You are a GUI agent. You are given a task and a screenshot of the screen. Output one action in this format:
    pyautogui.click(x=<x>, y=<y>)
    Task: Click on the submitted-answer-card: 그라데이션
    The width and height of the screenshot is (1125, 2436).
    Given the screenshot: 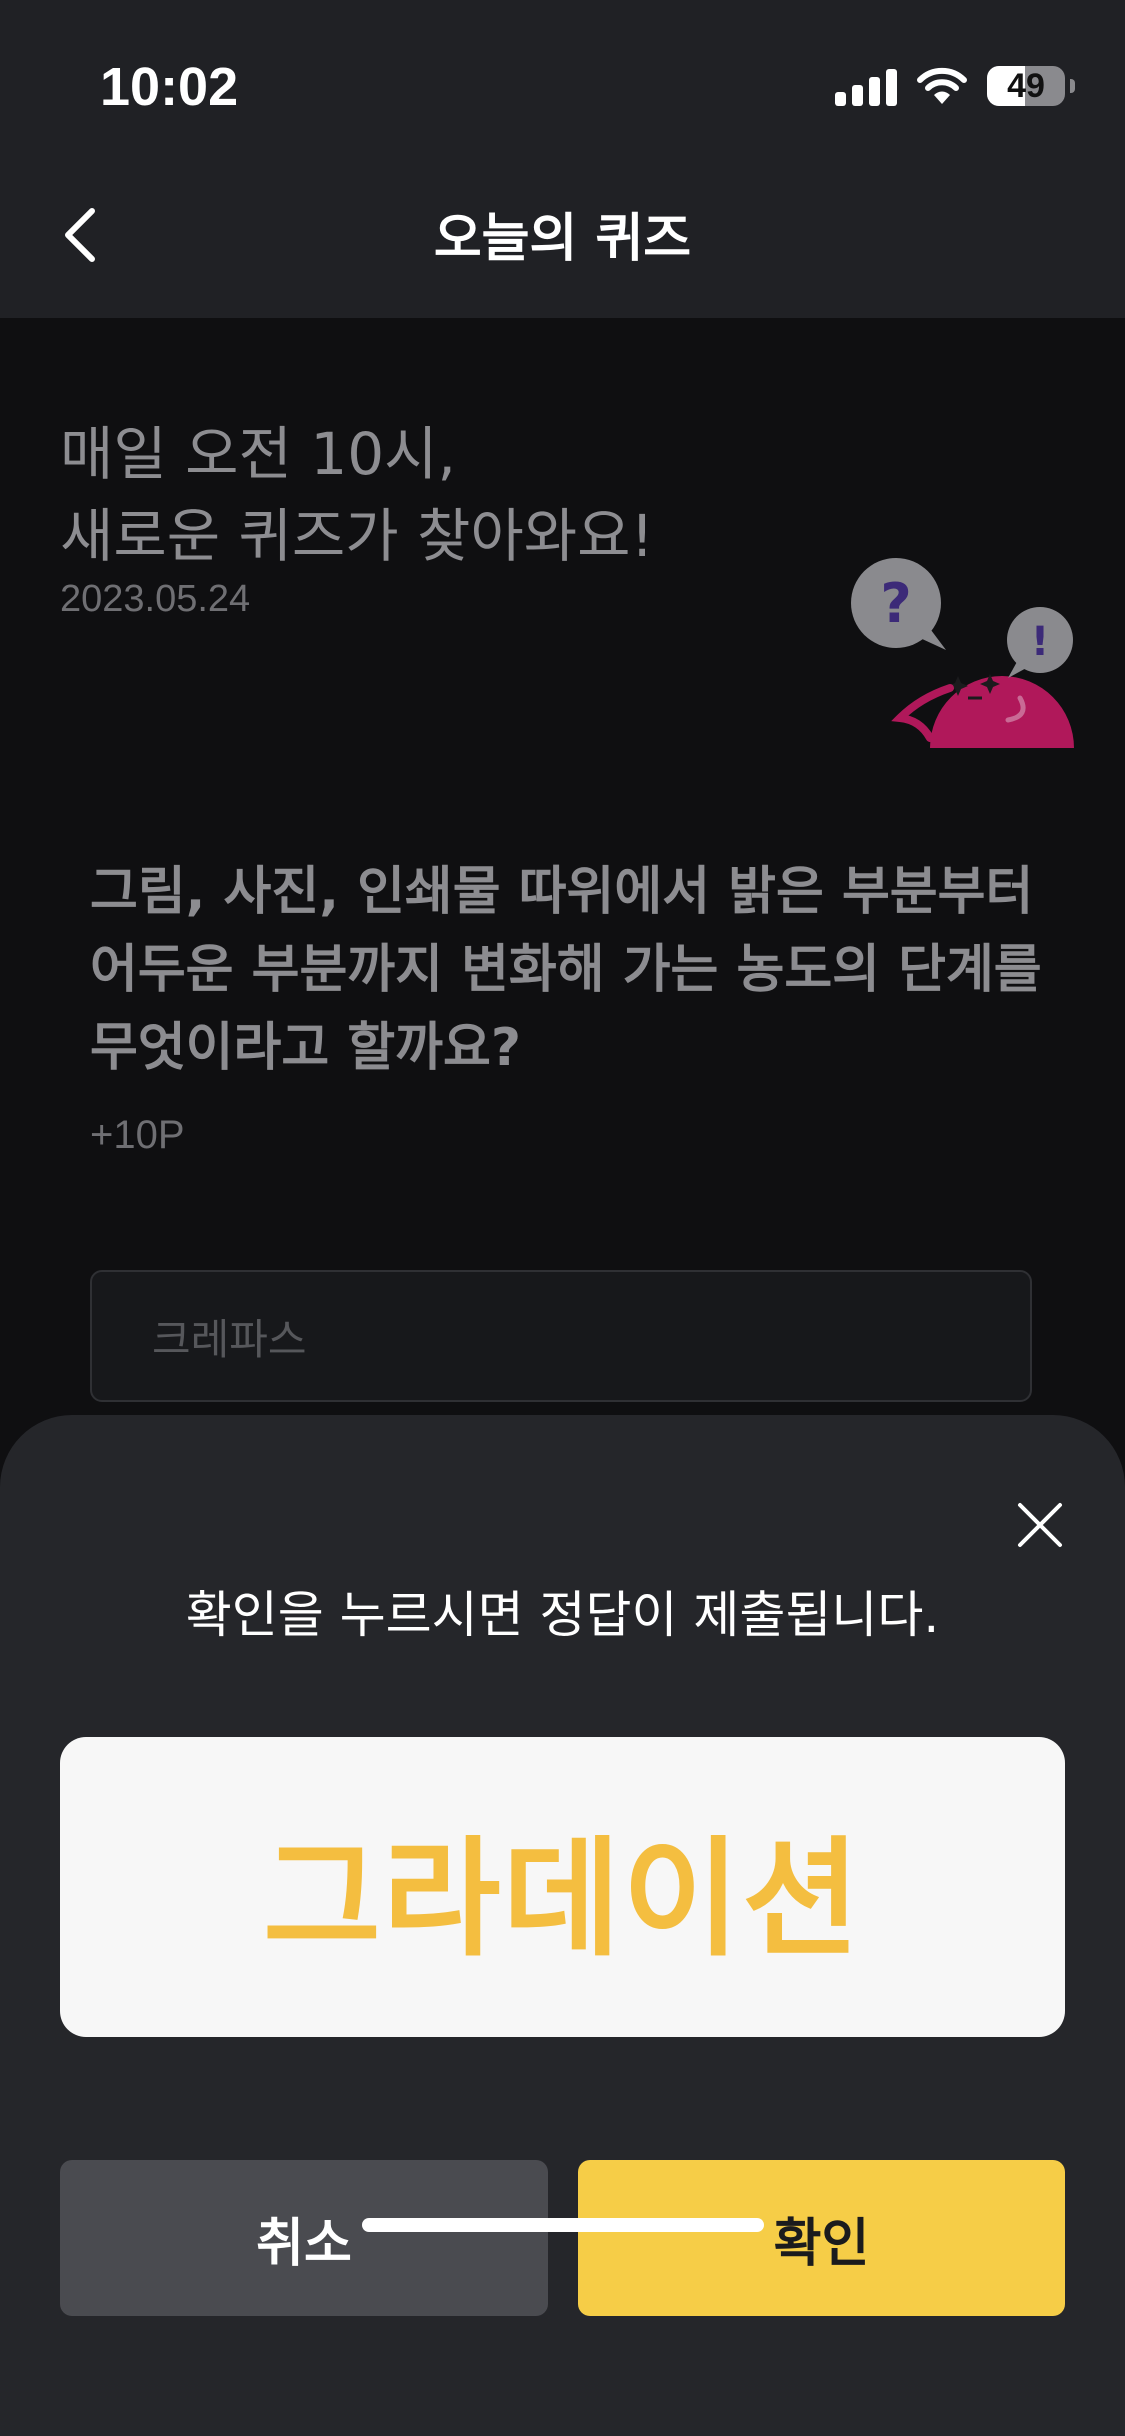 What is the action you would take?
    pyautogui.click(x=562, y=1887)
    